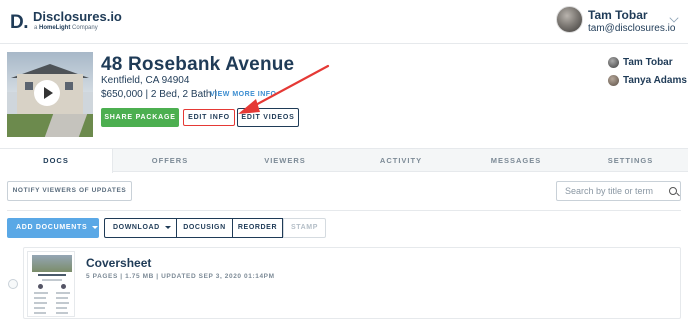 The width and height of the screenshot is (688, 327). Describe the element at coordinates (159, 94) in the screenshot. I see `property-details: $650,000 | 2 Bed, 2 Bath |` at that location.